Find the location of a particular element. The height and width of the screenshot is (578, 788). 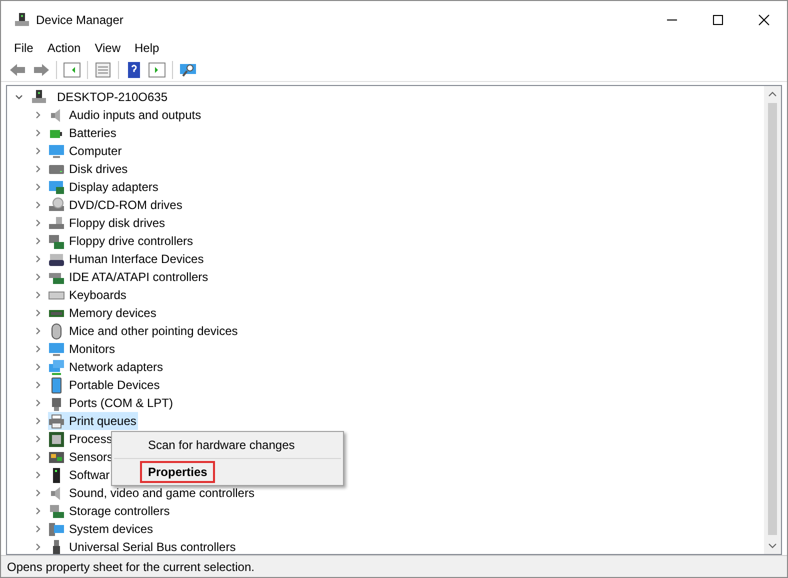

sheet-icon is located at coordinates (103, 69).